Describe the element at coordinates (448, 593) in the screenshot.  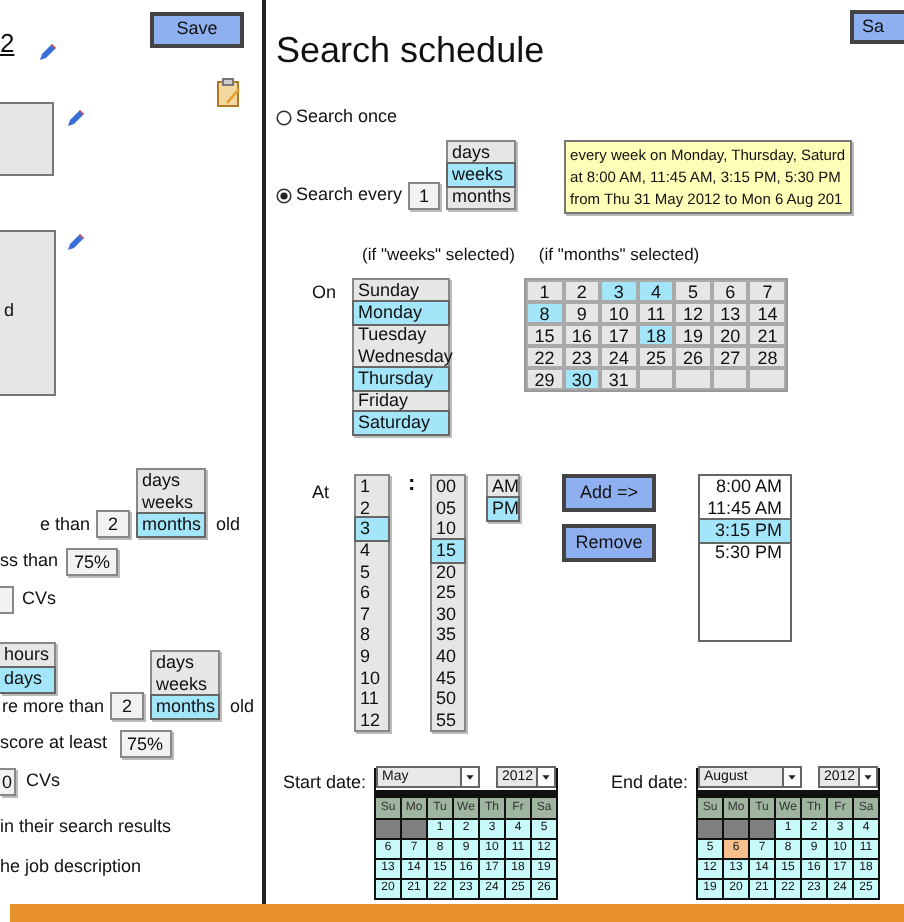
I see `list-item: 25` at that location.